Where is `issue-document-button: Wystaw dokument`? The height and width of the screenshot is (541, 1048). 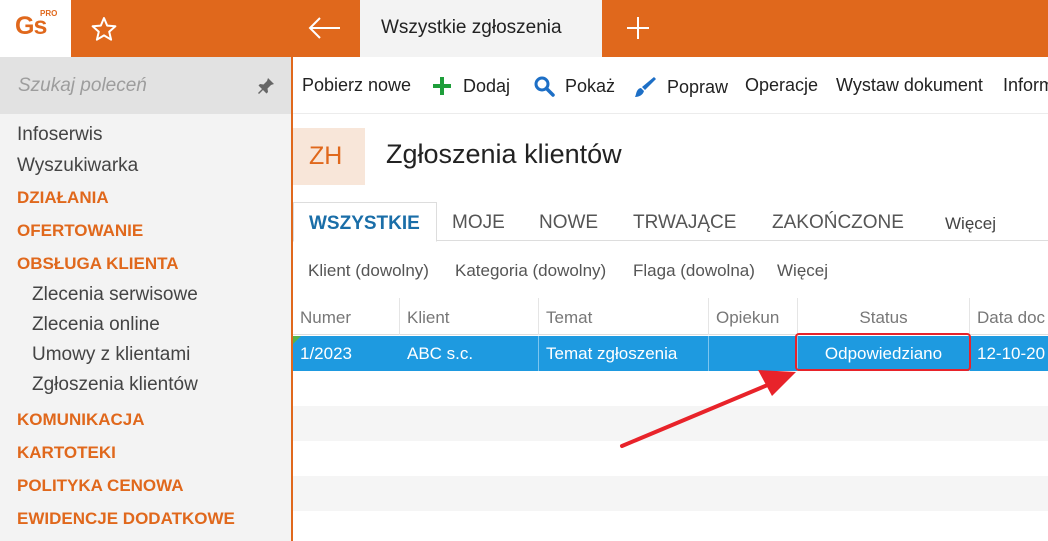
issue-document-button: Wystaw dokument is located at coordinates (909, 85).